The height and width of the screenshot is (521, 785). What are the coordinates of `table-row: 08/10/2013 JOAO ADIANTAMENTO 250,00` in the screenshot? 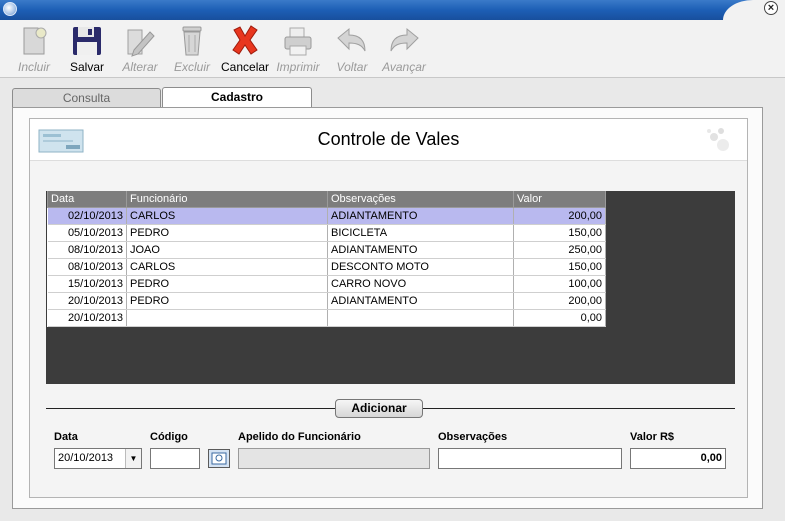 It's located at (326, 250).